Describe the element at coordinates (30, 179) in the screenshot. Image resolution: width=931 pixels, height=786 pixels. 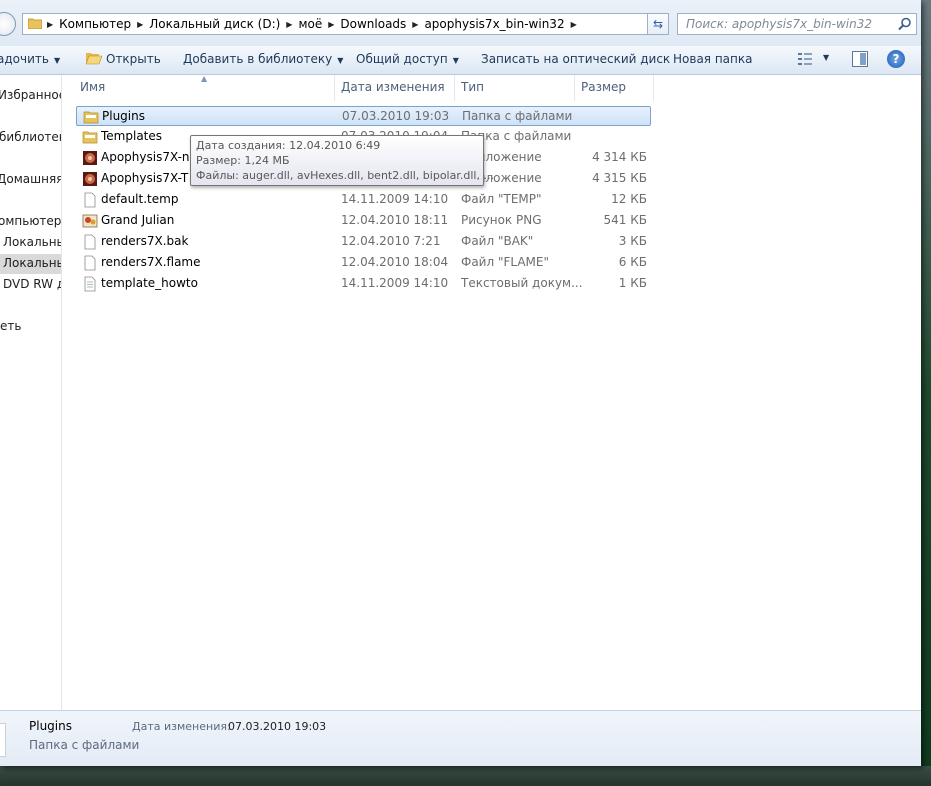
I see `nav-item-homegroup: Домашняя г` at that location.